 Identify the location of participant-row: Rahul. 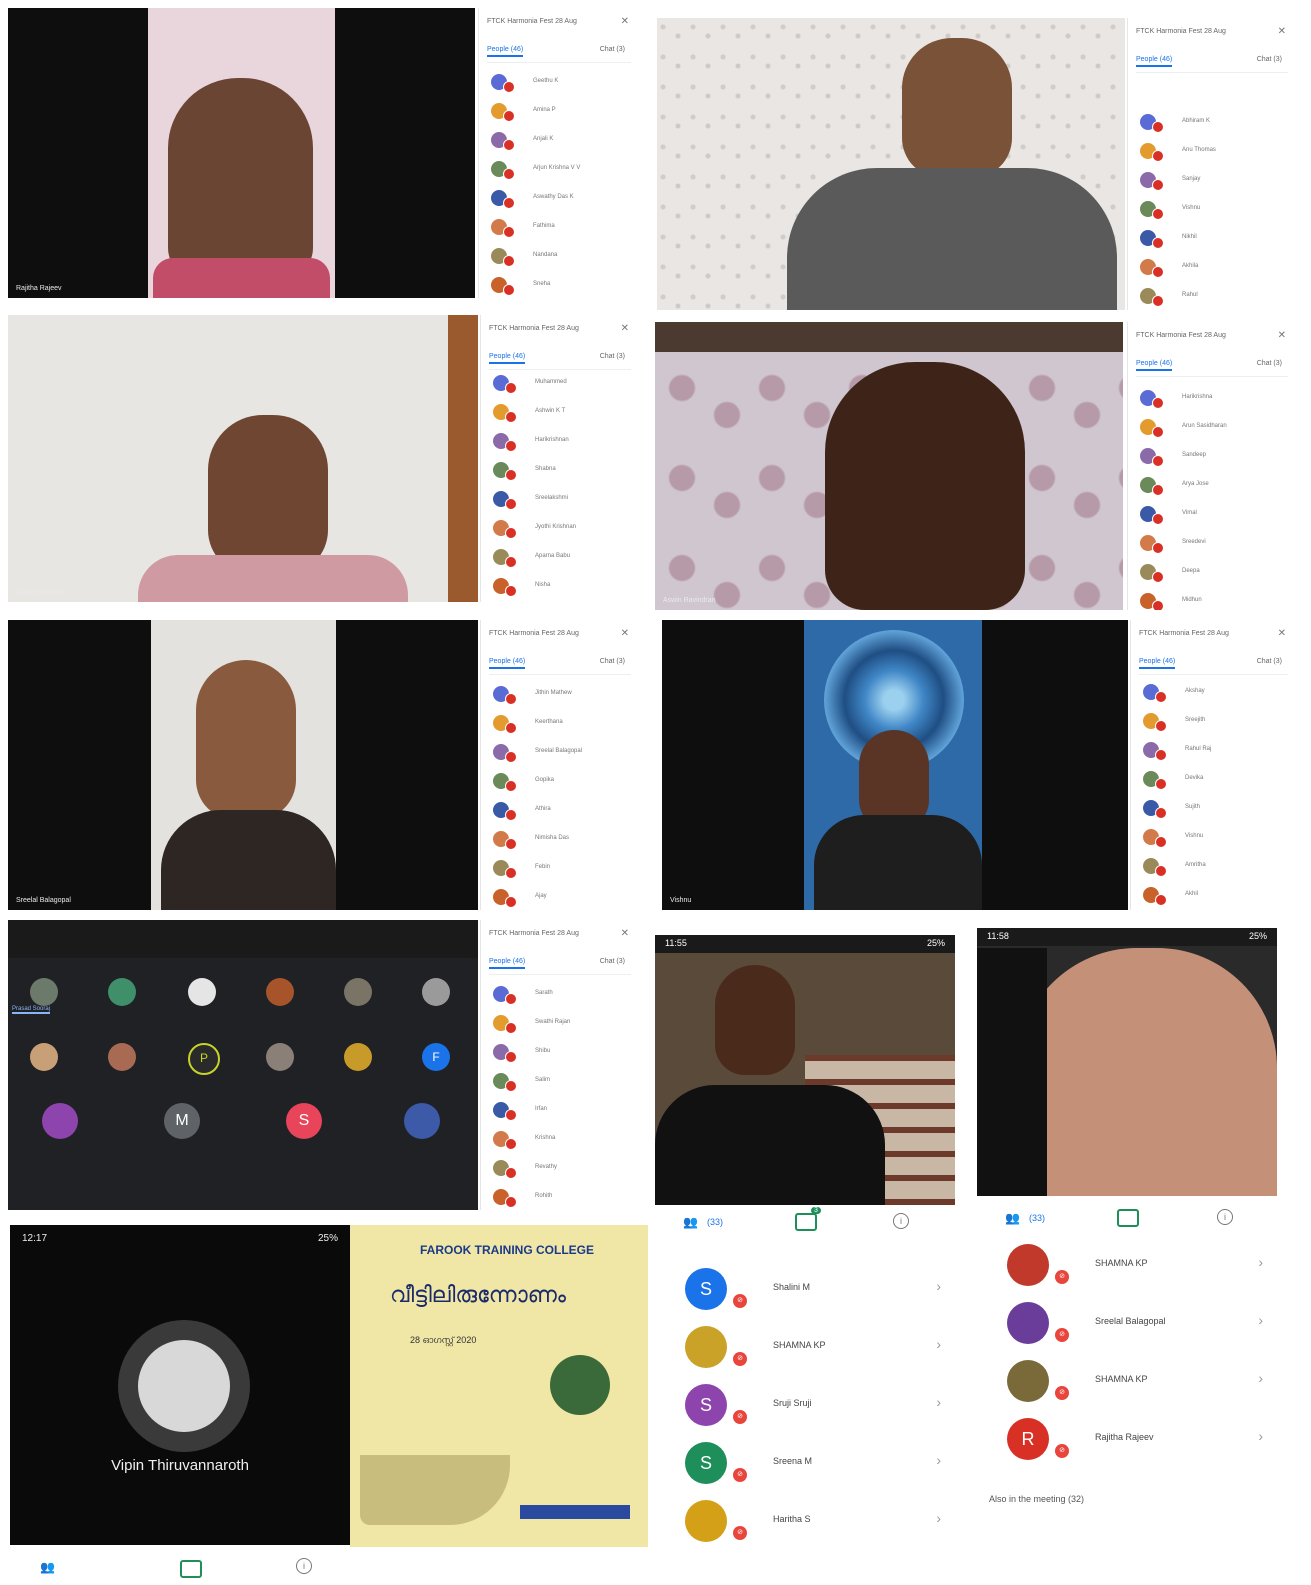
(1205, 297).